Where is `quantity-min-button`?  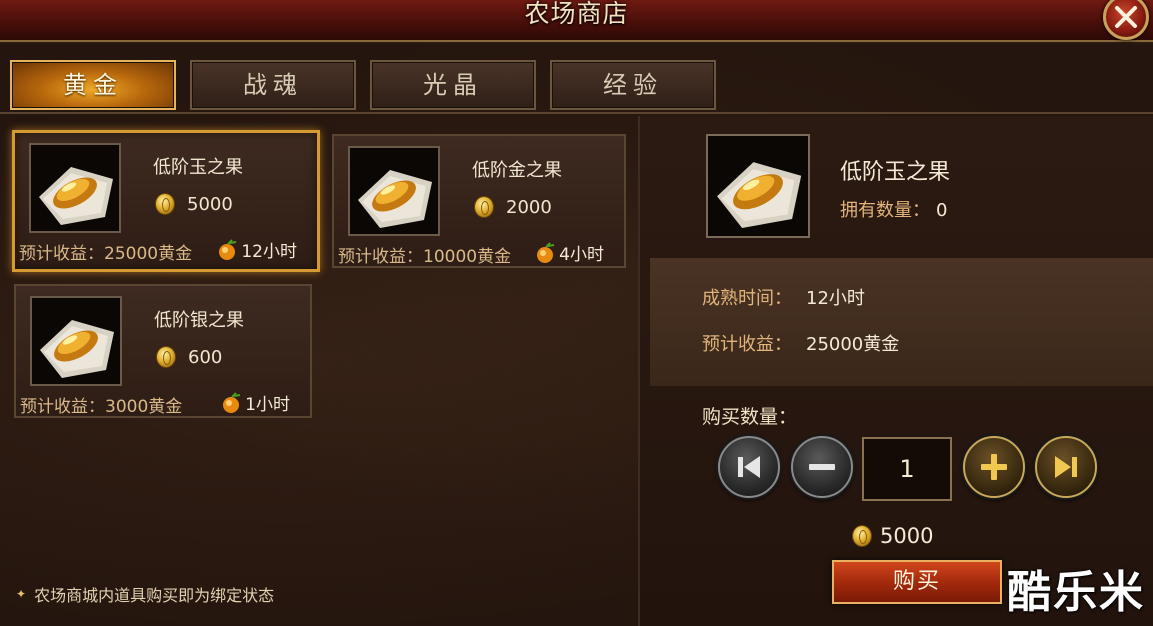
quantity-min-button is located at coordinates (749, 467).